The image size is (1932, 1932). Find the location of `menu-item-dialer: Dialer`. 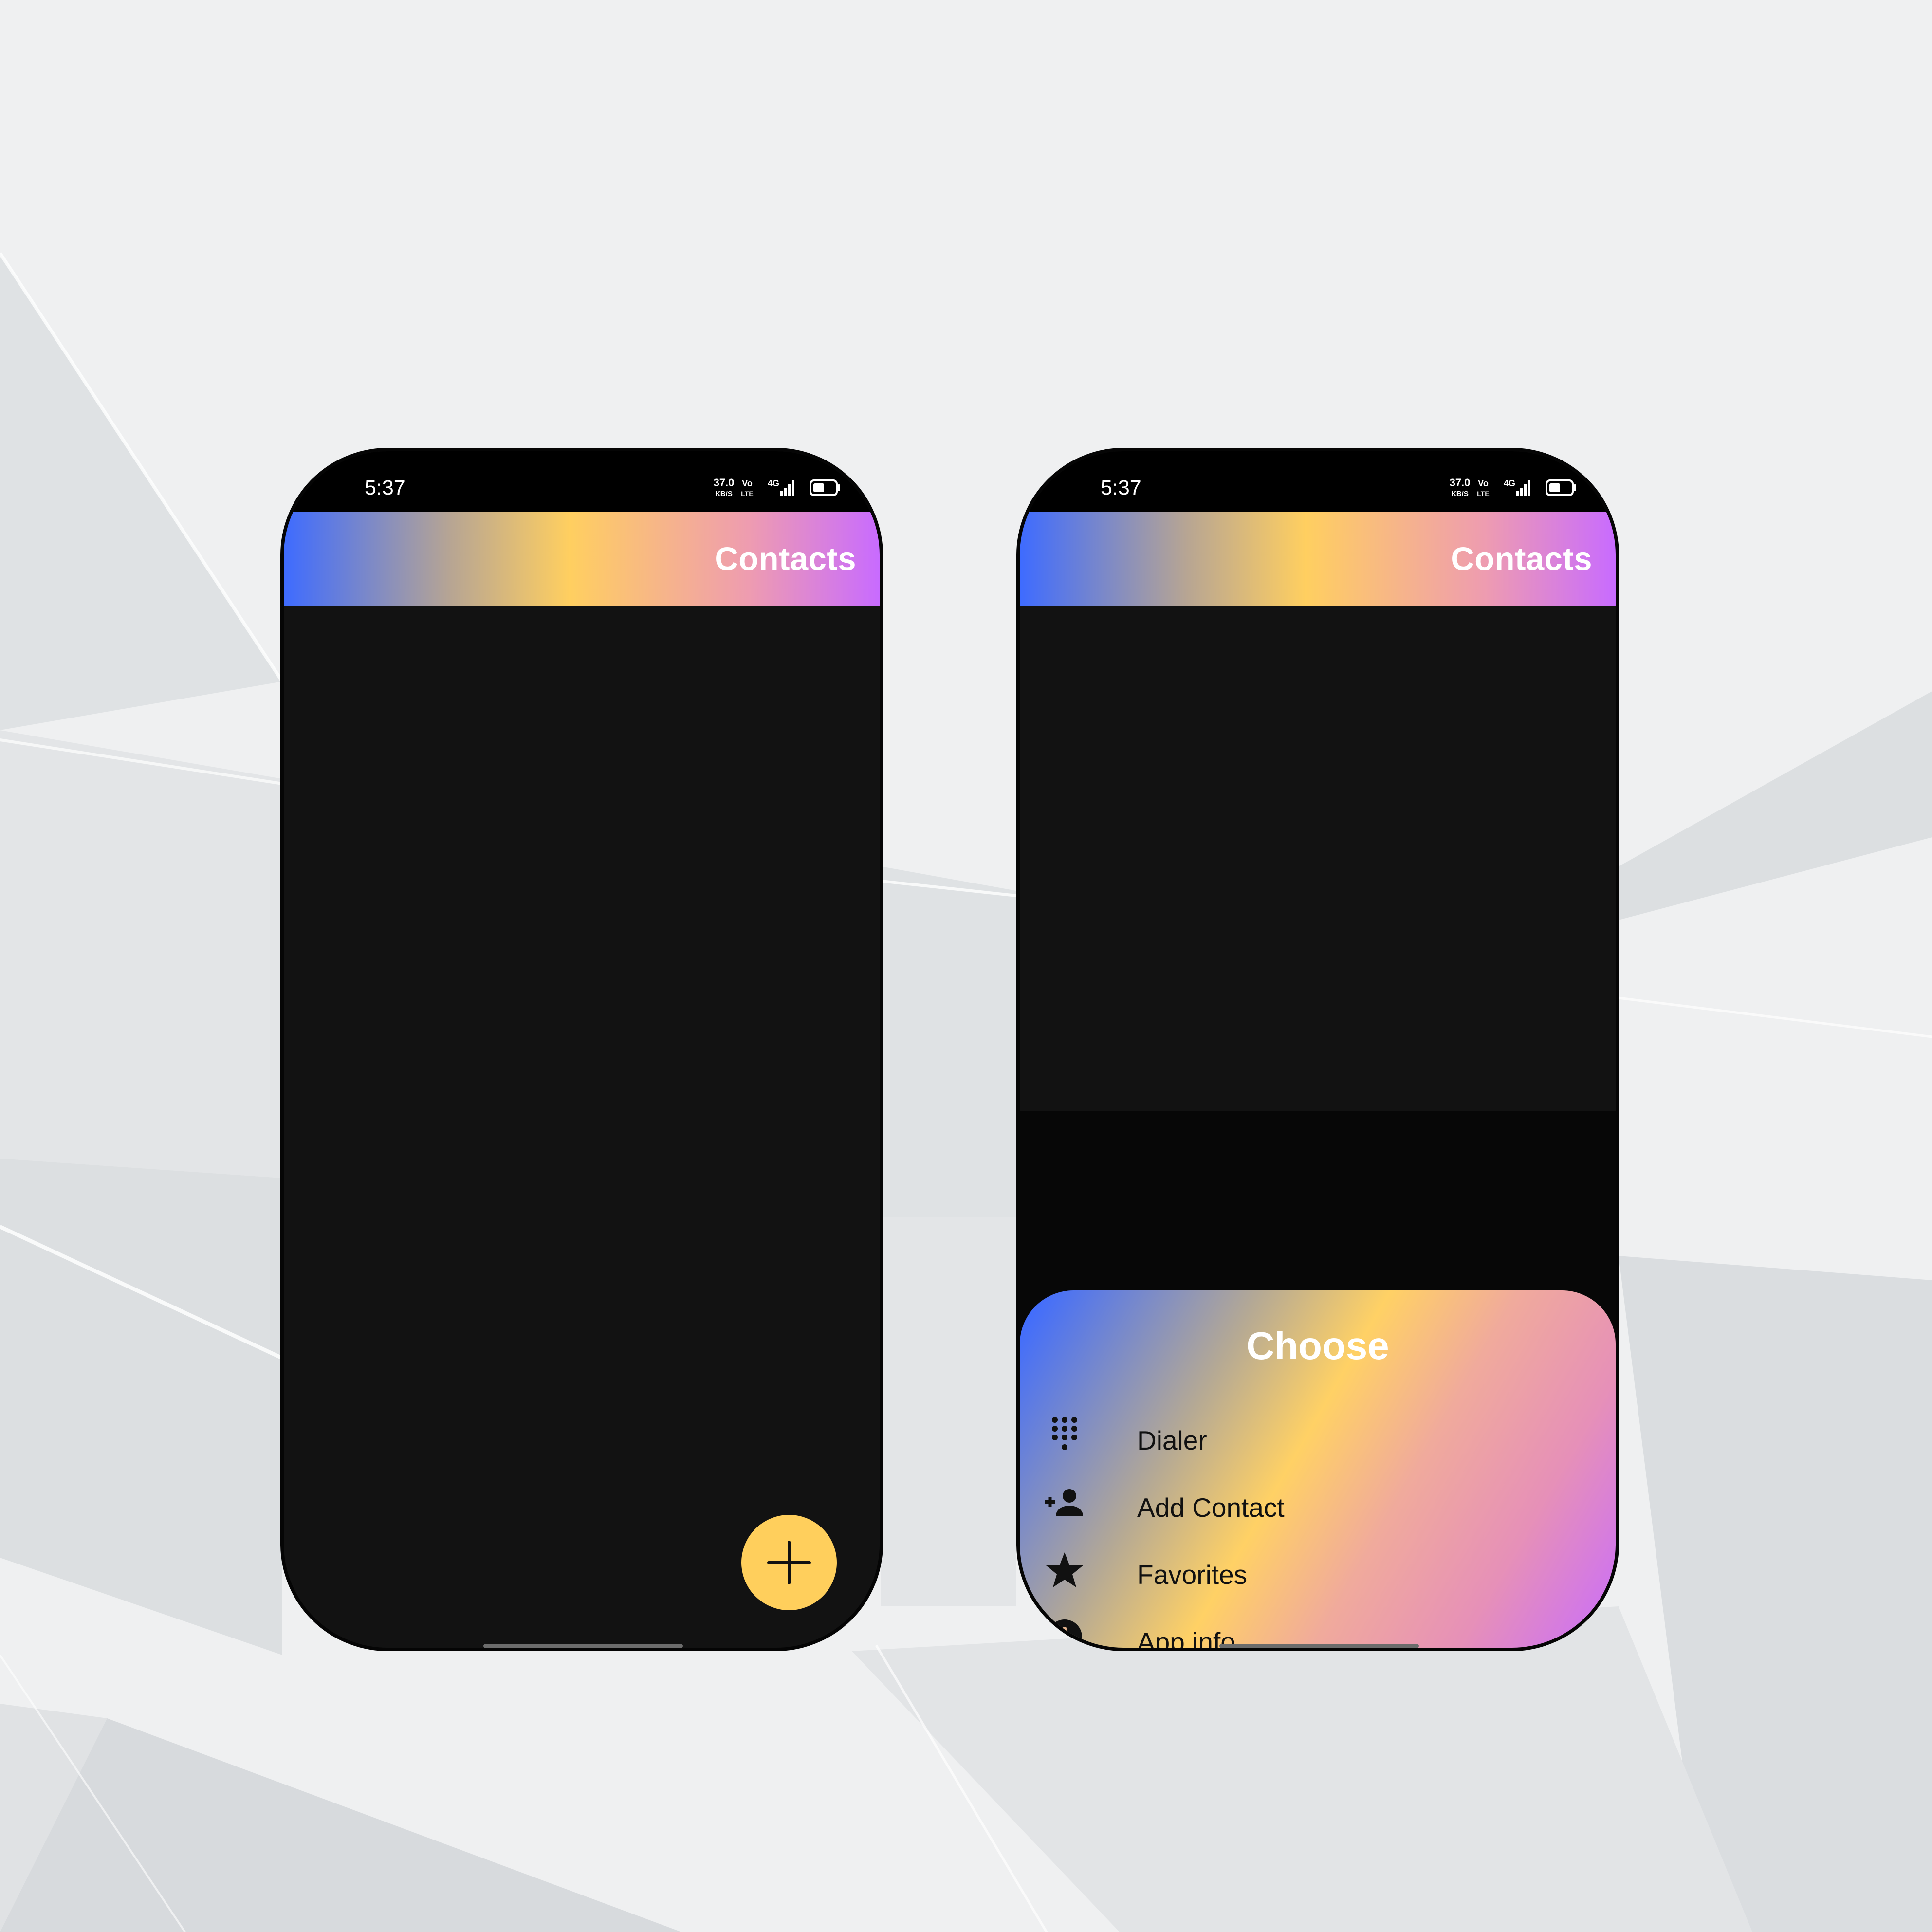

menu-item-dialer: Dialer is located at coordinates (1318, 1435).